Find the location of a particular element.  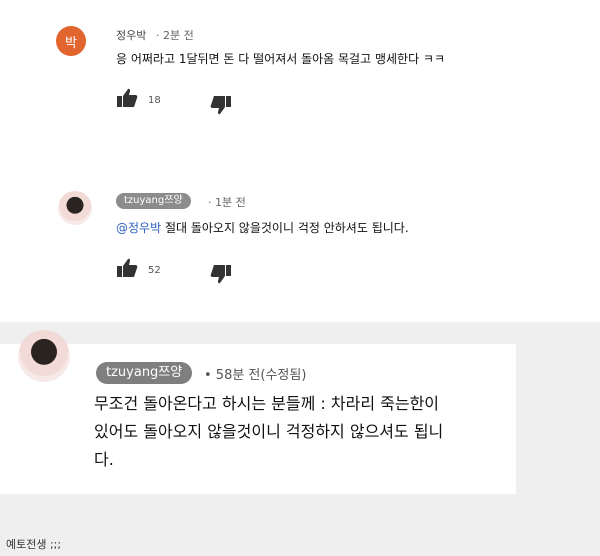

reply-body: 절대 돌아오지 않을것이니 걱정 안하셔도 됩니다. is located at coordinates (285, 228).